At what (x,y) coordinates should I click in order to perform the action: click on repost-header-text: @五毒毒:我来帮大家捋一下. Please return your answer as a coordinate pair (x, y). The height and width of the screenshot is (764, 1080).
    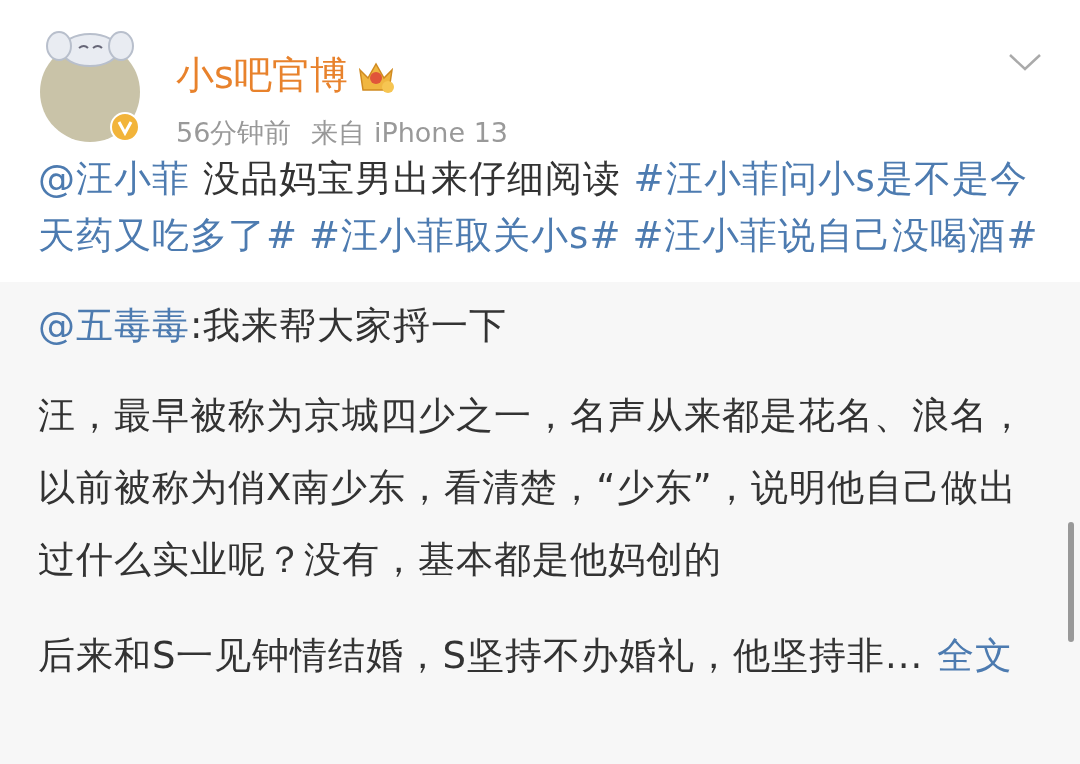
    Looking at the image, I should click on (273, 326).